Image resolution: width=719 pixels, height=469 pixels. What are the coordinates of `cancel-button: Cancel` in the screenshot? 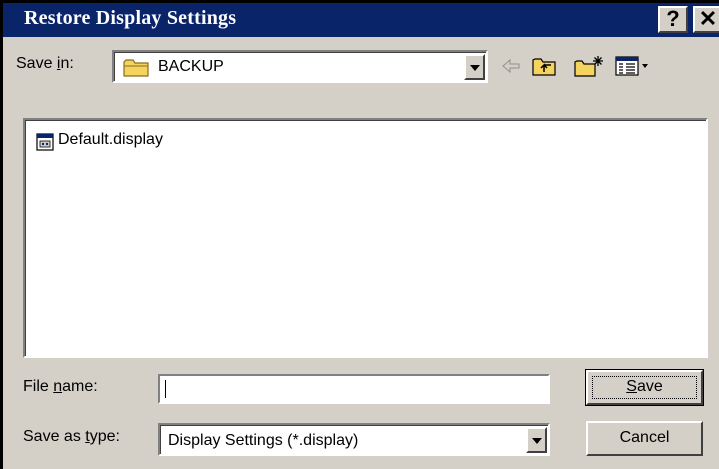 It's located at (644, 438).